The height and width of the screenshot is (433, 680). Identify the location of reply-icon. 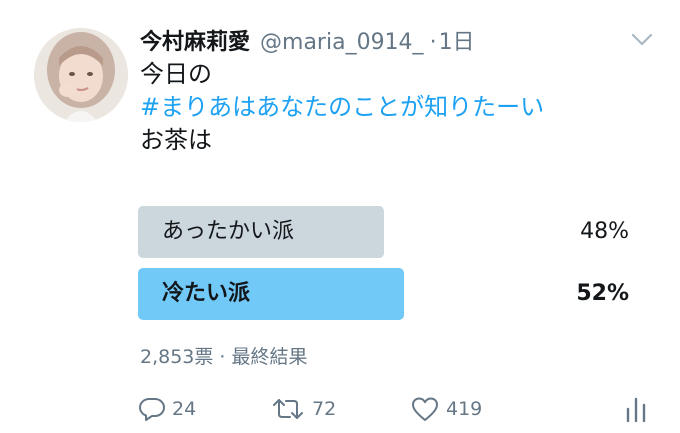
(152, 409).